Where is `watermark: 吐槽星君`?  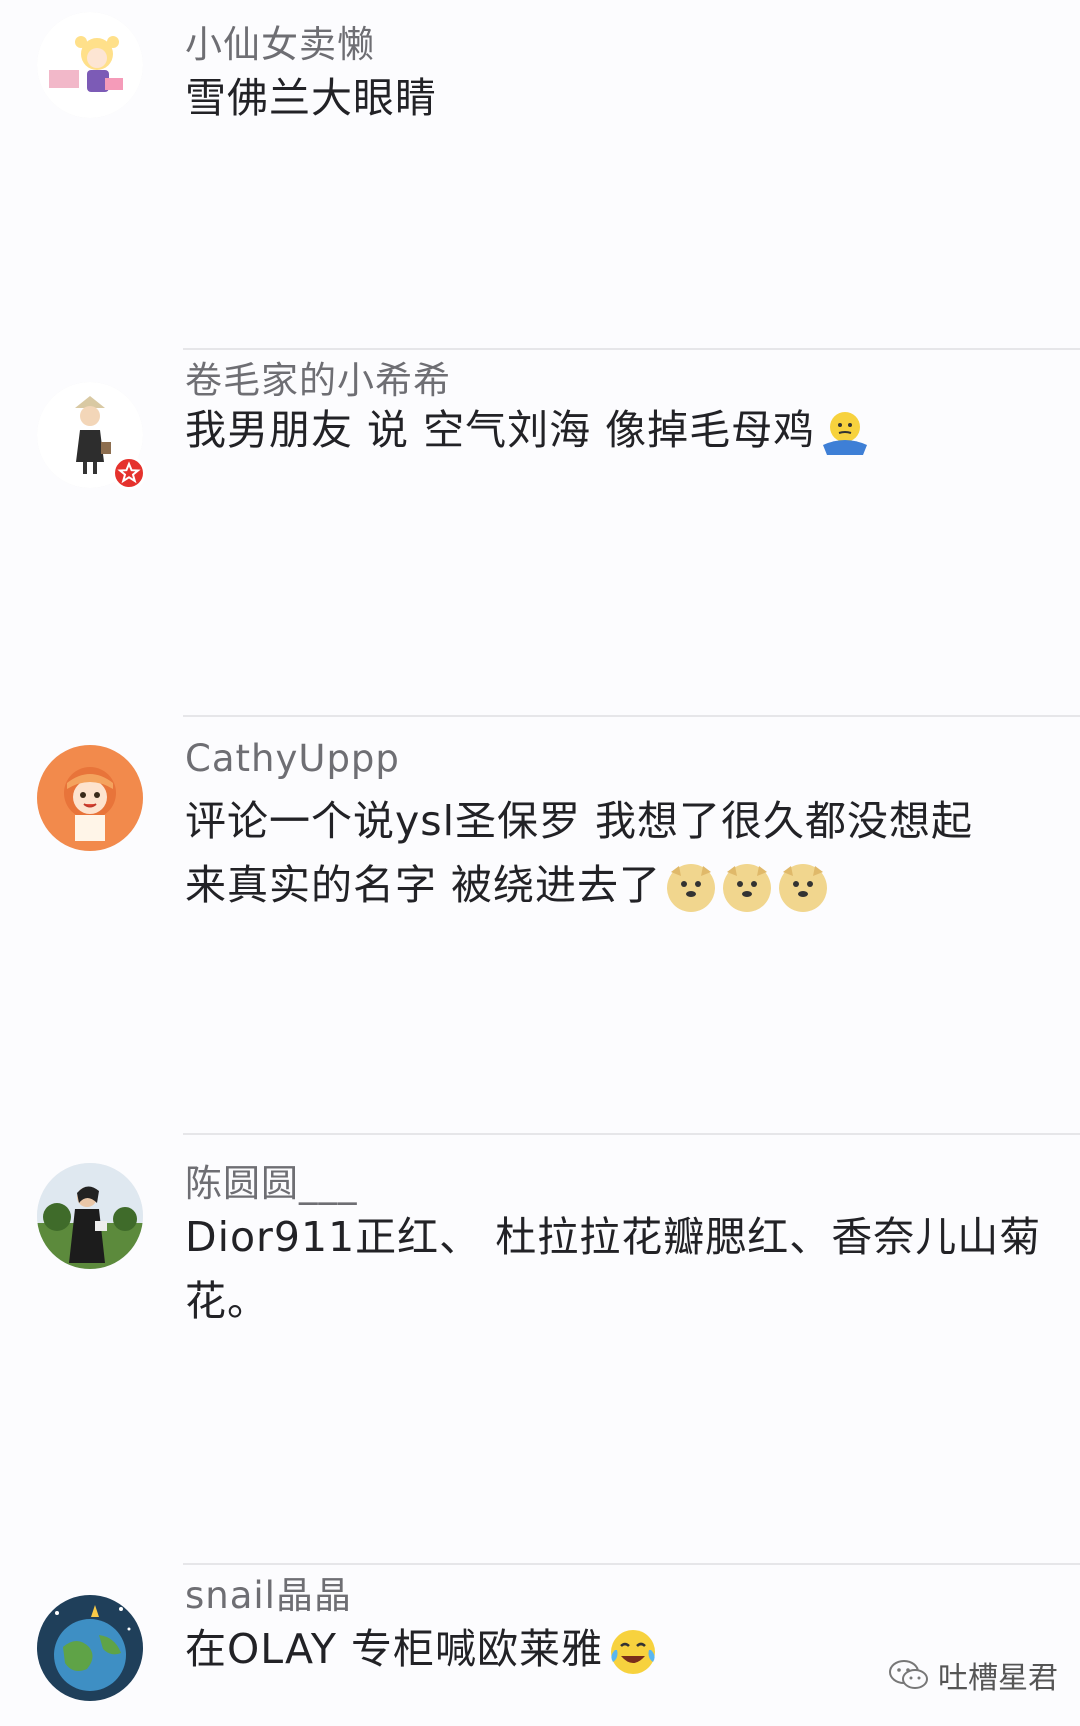
watermark: 吐槽星君 is located at coordinates (973, 1675).